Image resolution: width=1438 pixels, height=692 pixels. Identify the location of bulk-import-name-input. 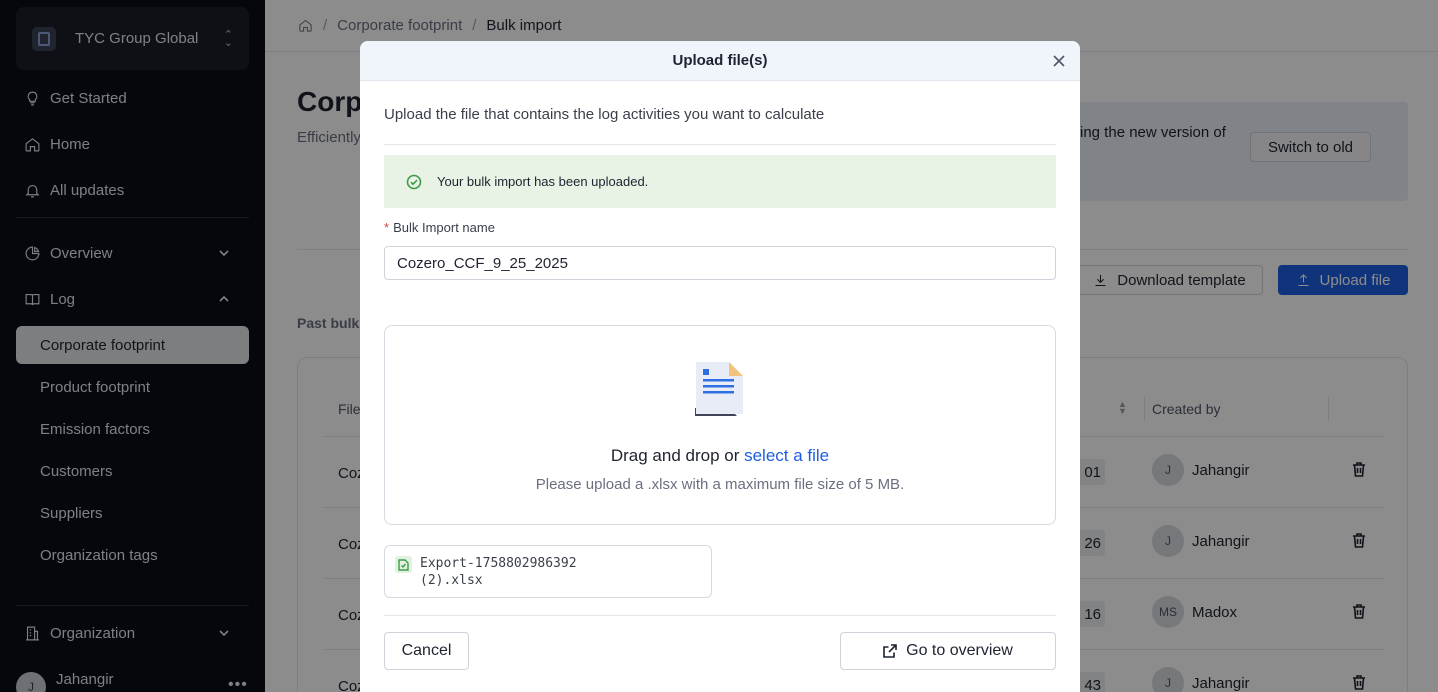
(720, 263).